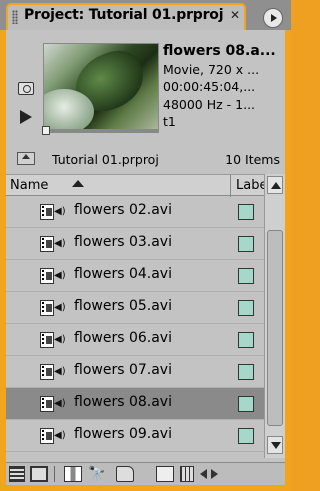  What do you see at coordinates (252, 159) in the screenshot?
I see `item-count: 10 Items` at bounding box center [252, 159].